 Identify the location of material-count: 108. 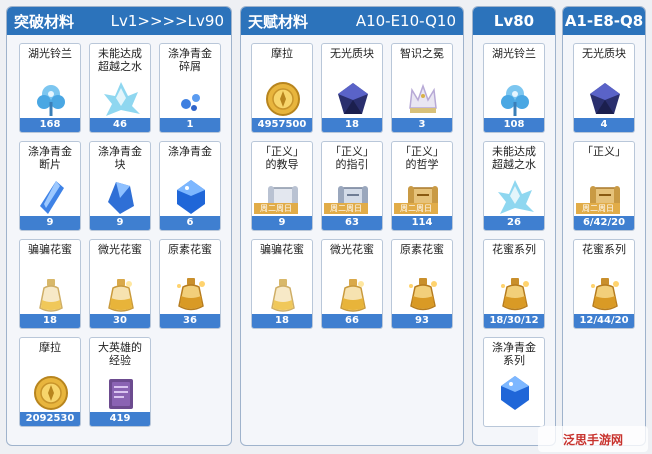
(514, 125).